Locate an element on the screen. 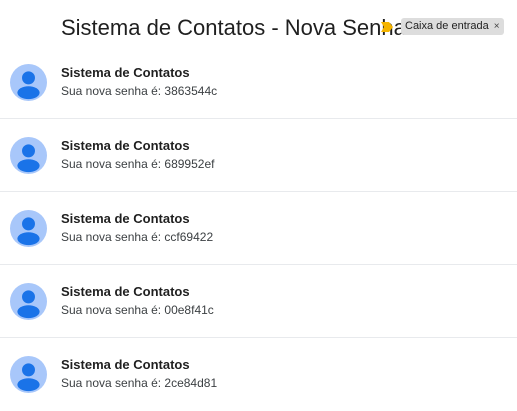 The image size is (517, 411). inbox-label-chip: Caixa de entrada × is located at coordinates (452, 26).